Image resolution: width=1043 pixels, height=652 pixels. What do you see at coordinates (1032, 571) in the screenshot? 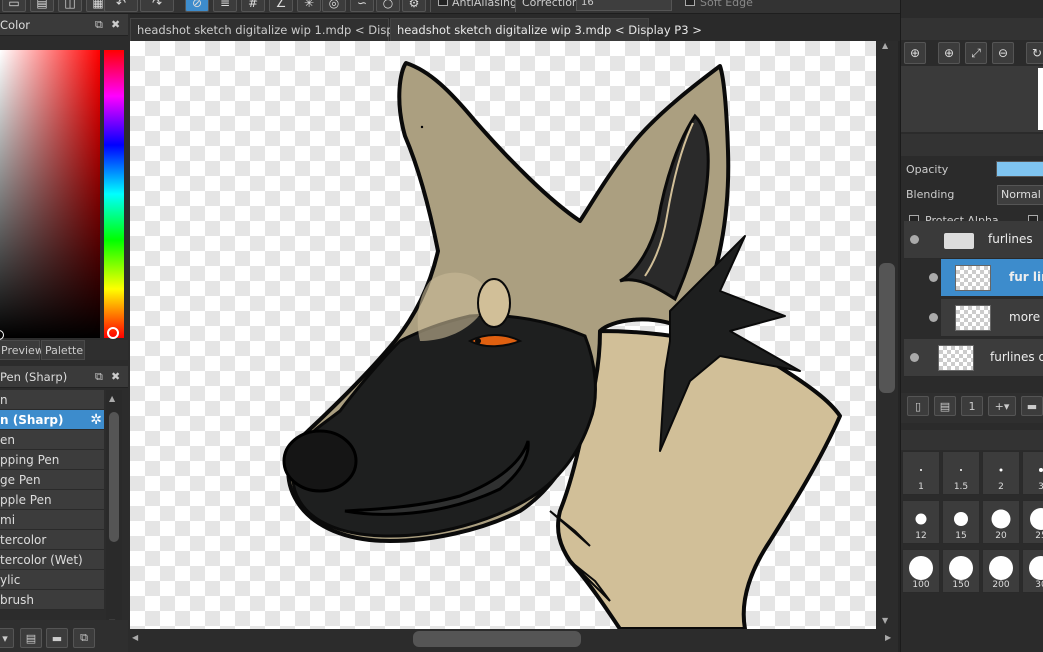
I see `brush-size-cell: 30` at bounding box center [1032, 571].